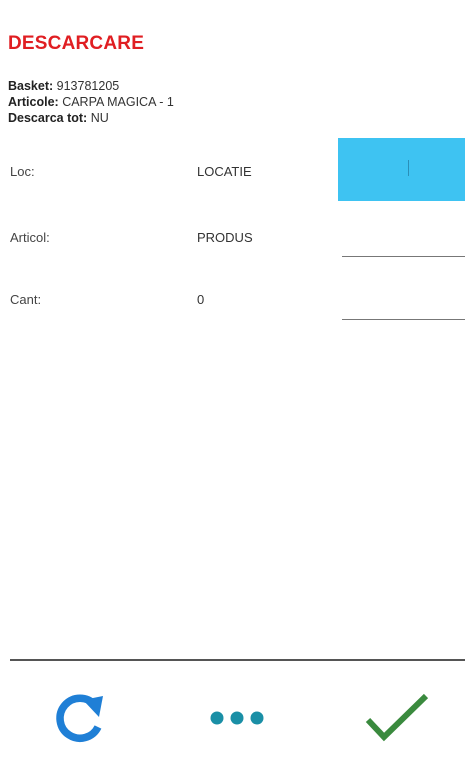 Image resolution: width=465 pixels, height=765 pixels. Describe the element at coordinates (403, 299) in the screenshot. I see `cant-input` at that location.